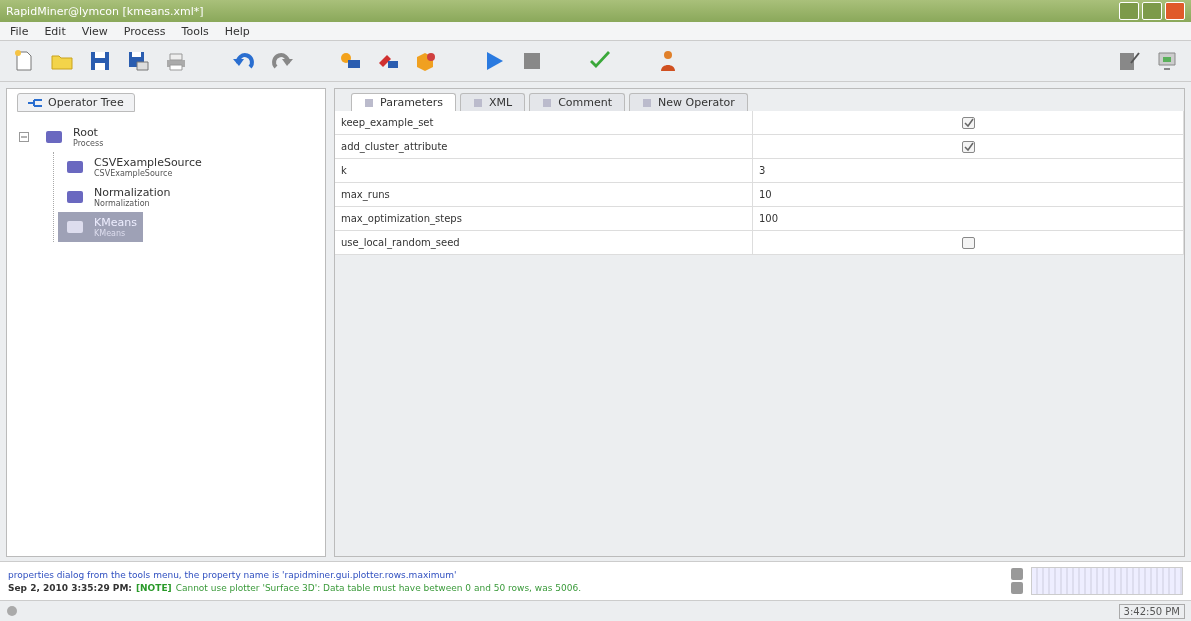  Describe the element at coordinates (115, 222) in the screenshot. I see `node-name: KMeans` at that location.